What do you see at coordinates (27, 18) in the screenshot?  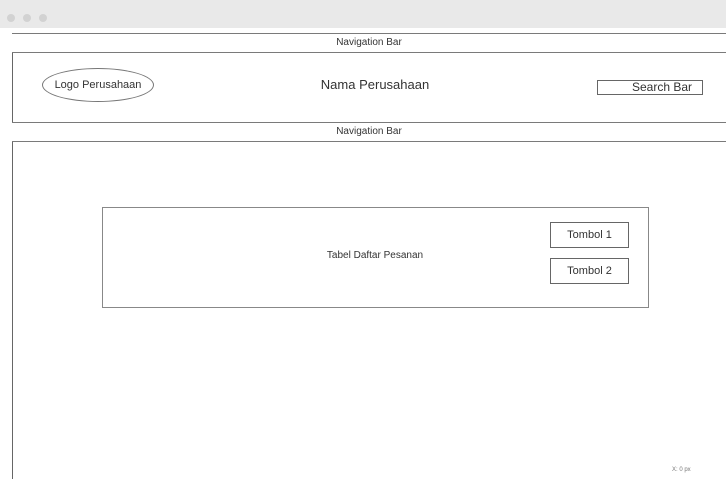 I see `window-minimize-dot` at bounding box center [27, 18].